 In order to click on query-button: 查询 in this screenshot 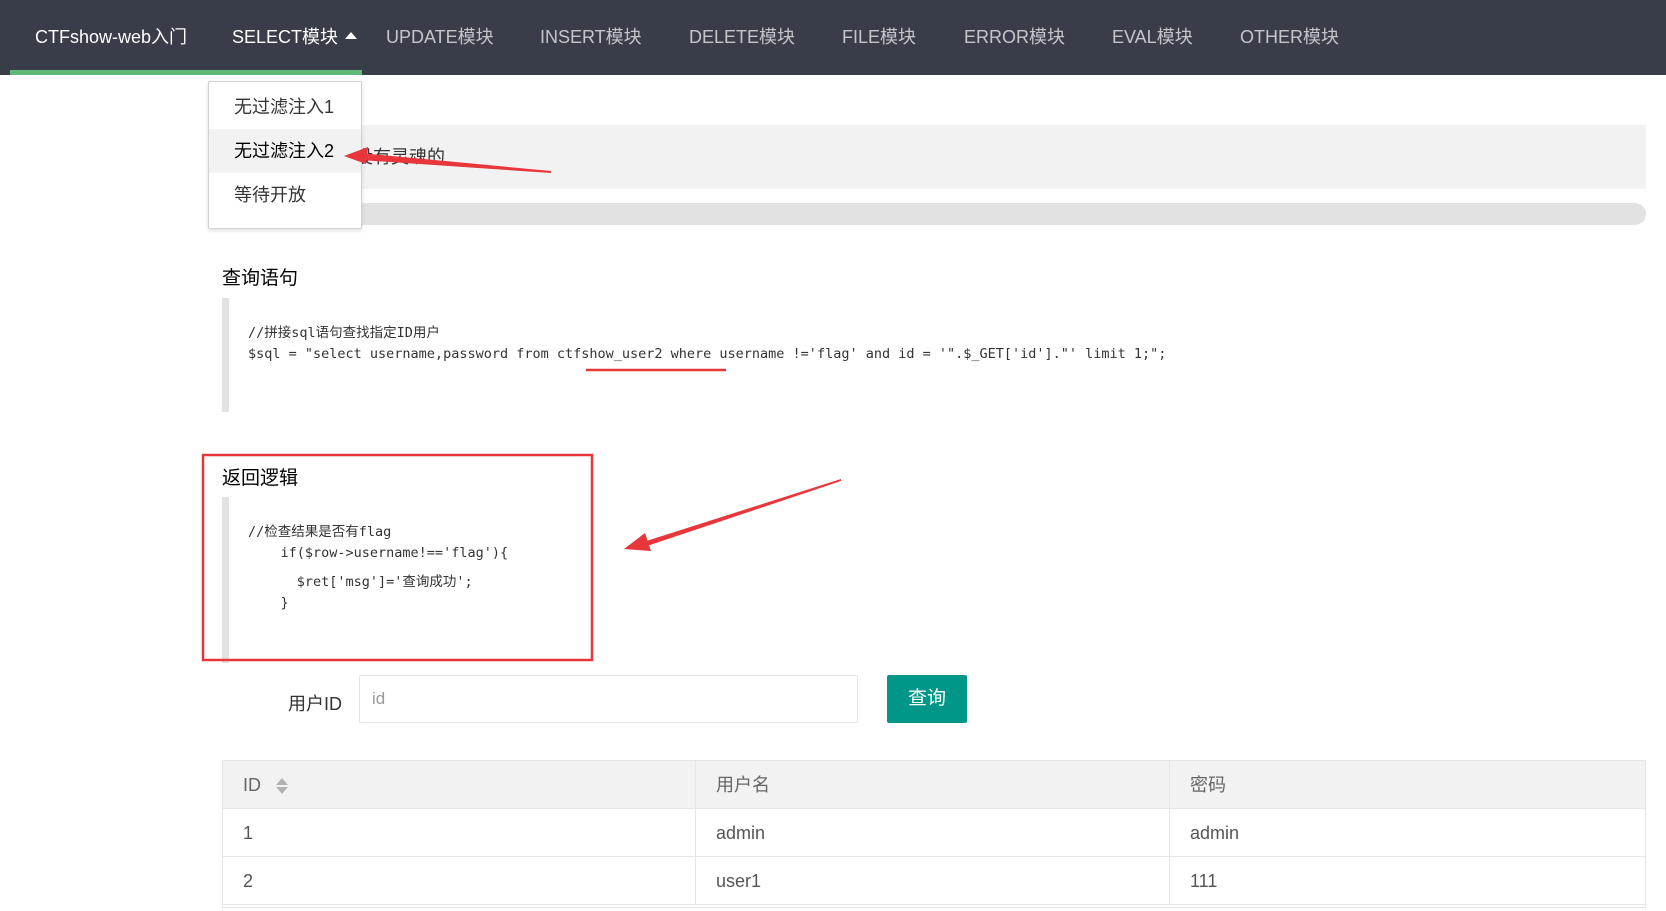, I will do `click(927, 699)`.